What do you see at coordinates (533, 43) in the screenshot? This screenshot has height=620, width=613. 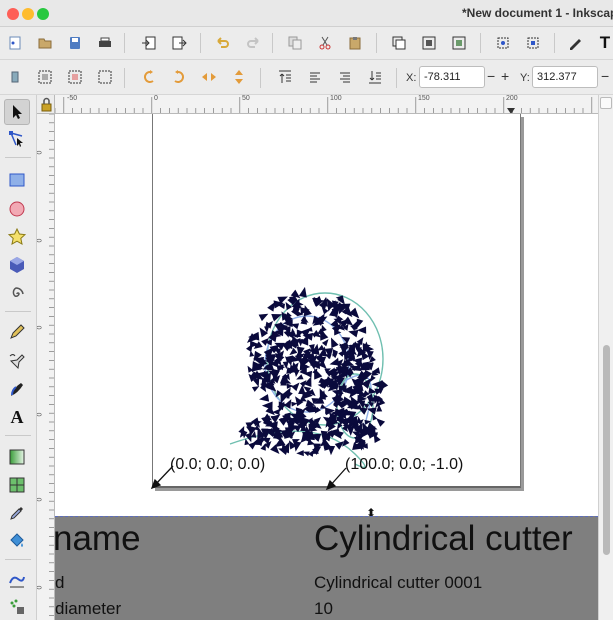 I see `zoom-width-icon` at bounding box center [533, 43].